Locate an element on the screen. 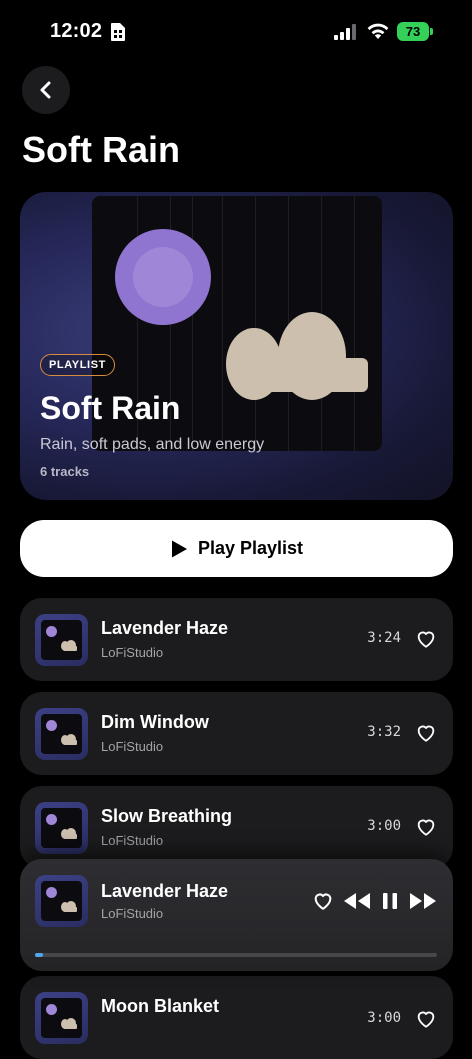 The image size is (472, 1059). track-title: Moon Blanket is located at coordinates (160, 1006).